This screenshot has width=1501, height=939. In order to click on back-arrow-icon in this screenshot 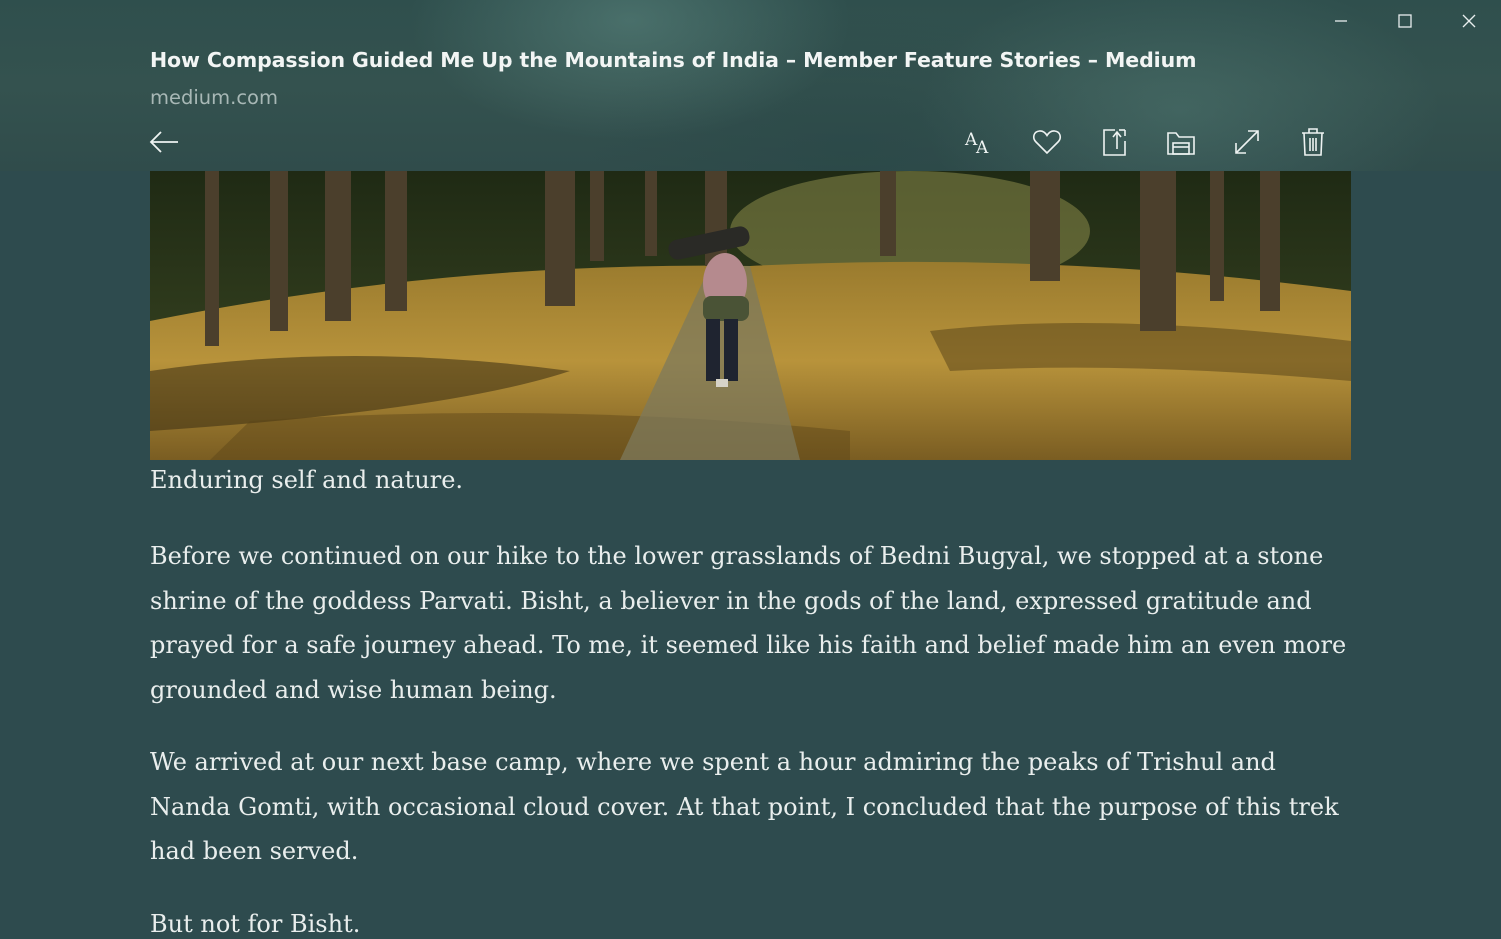, I will do `click(163, 142)`.